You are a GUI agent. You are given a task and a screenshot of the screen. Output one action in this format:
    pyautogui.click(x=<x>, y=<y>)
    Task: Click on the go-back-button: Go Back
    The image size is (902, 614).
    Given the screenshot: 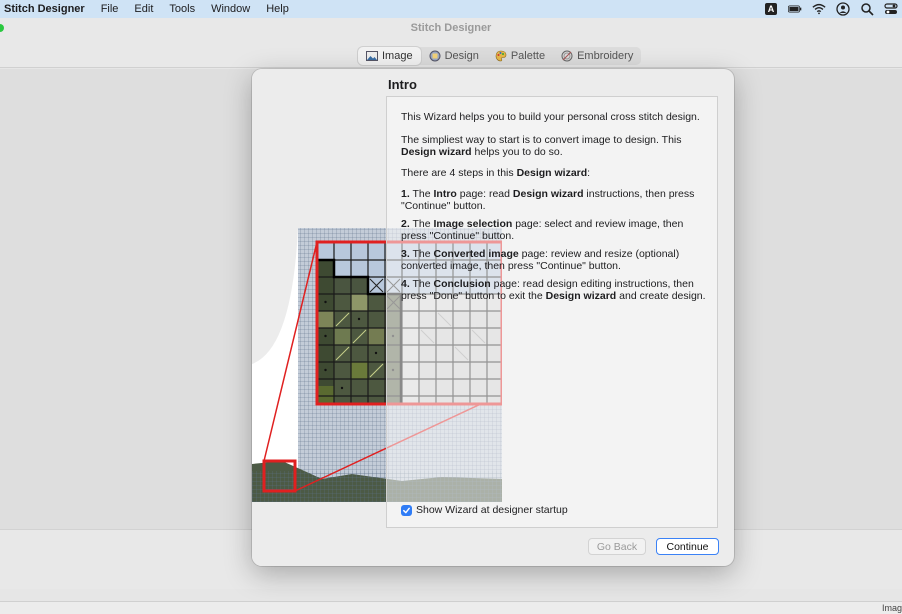 What is the action you would take?
    pyautogui.click(x=617, y=546)
    